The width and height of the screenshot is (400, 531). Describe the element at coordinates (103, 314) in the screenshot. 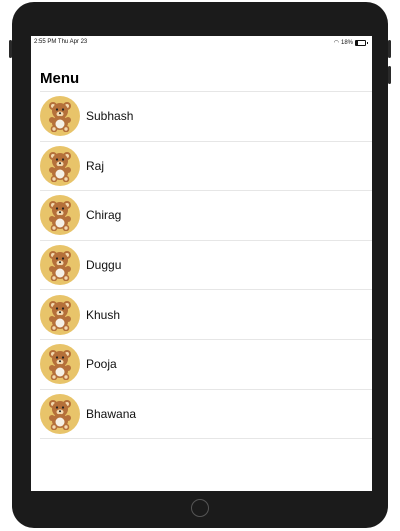

I see `list-item-label: Khush` at that location.